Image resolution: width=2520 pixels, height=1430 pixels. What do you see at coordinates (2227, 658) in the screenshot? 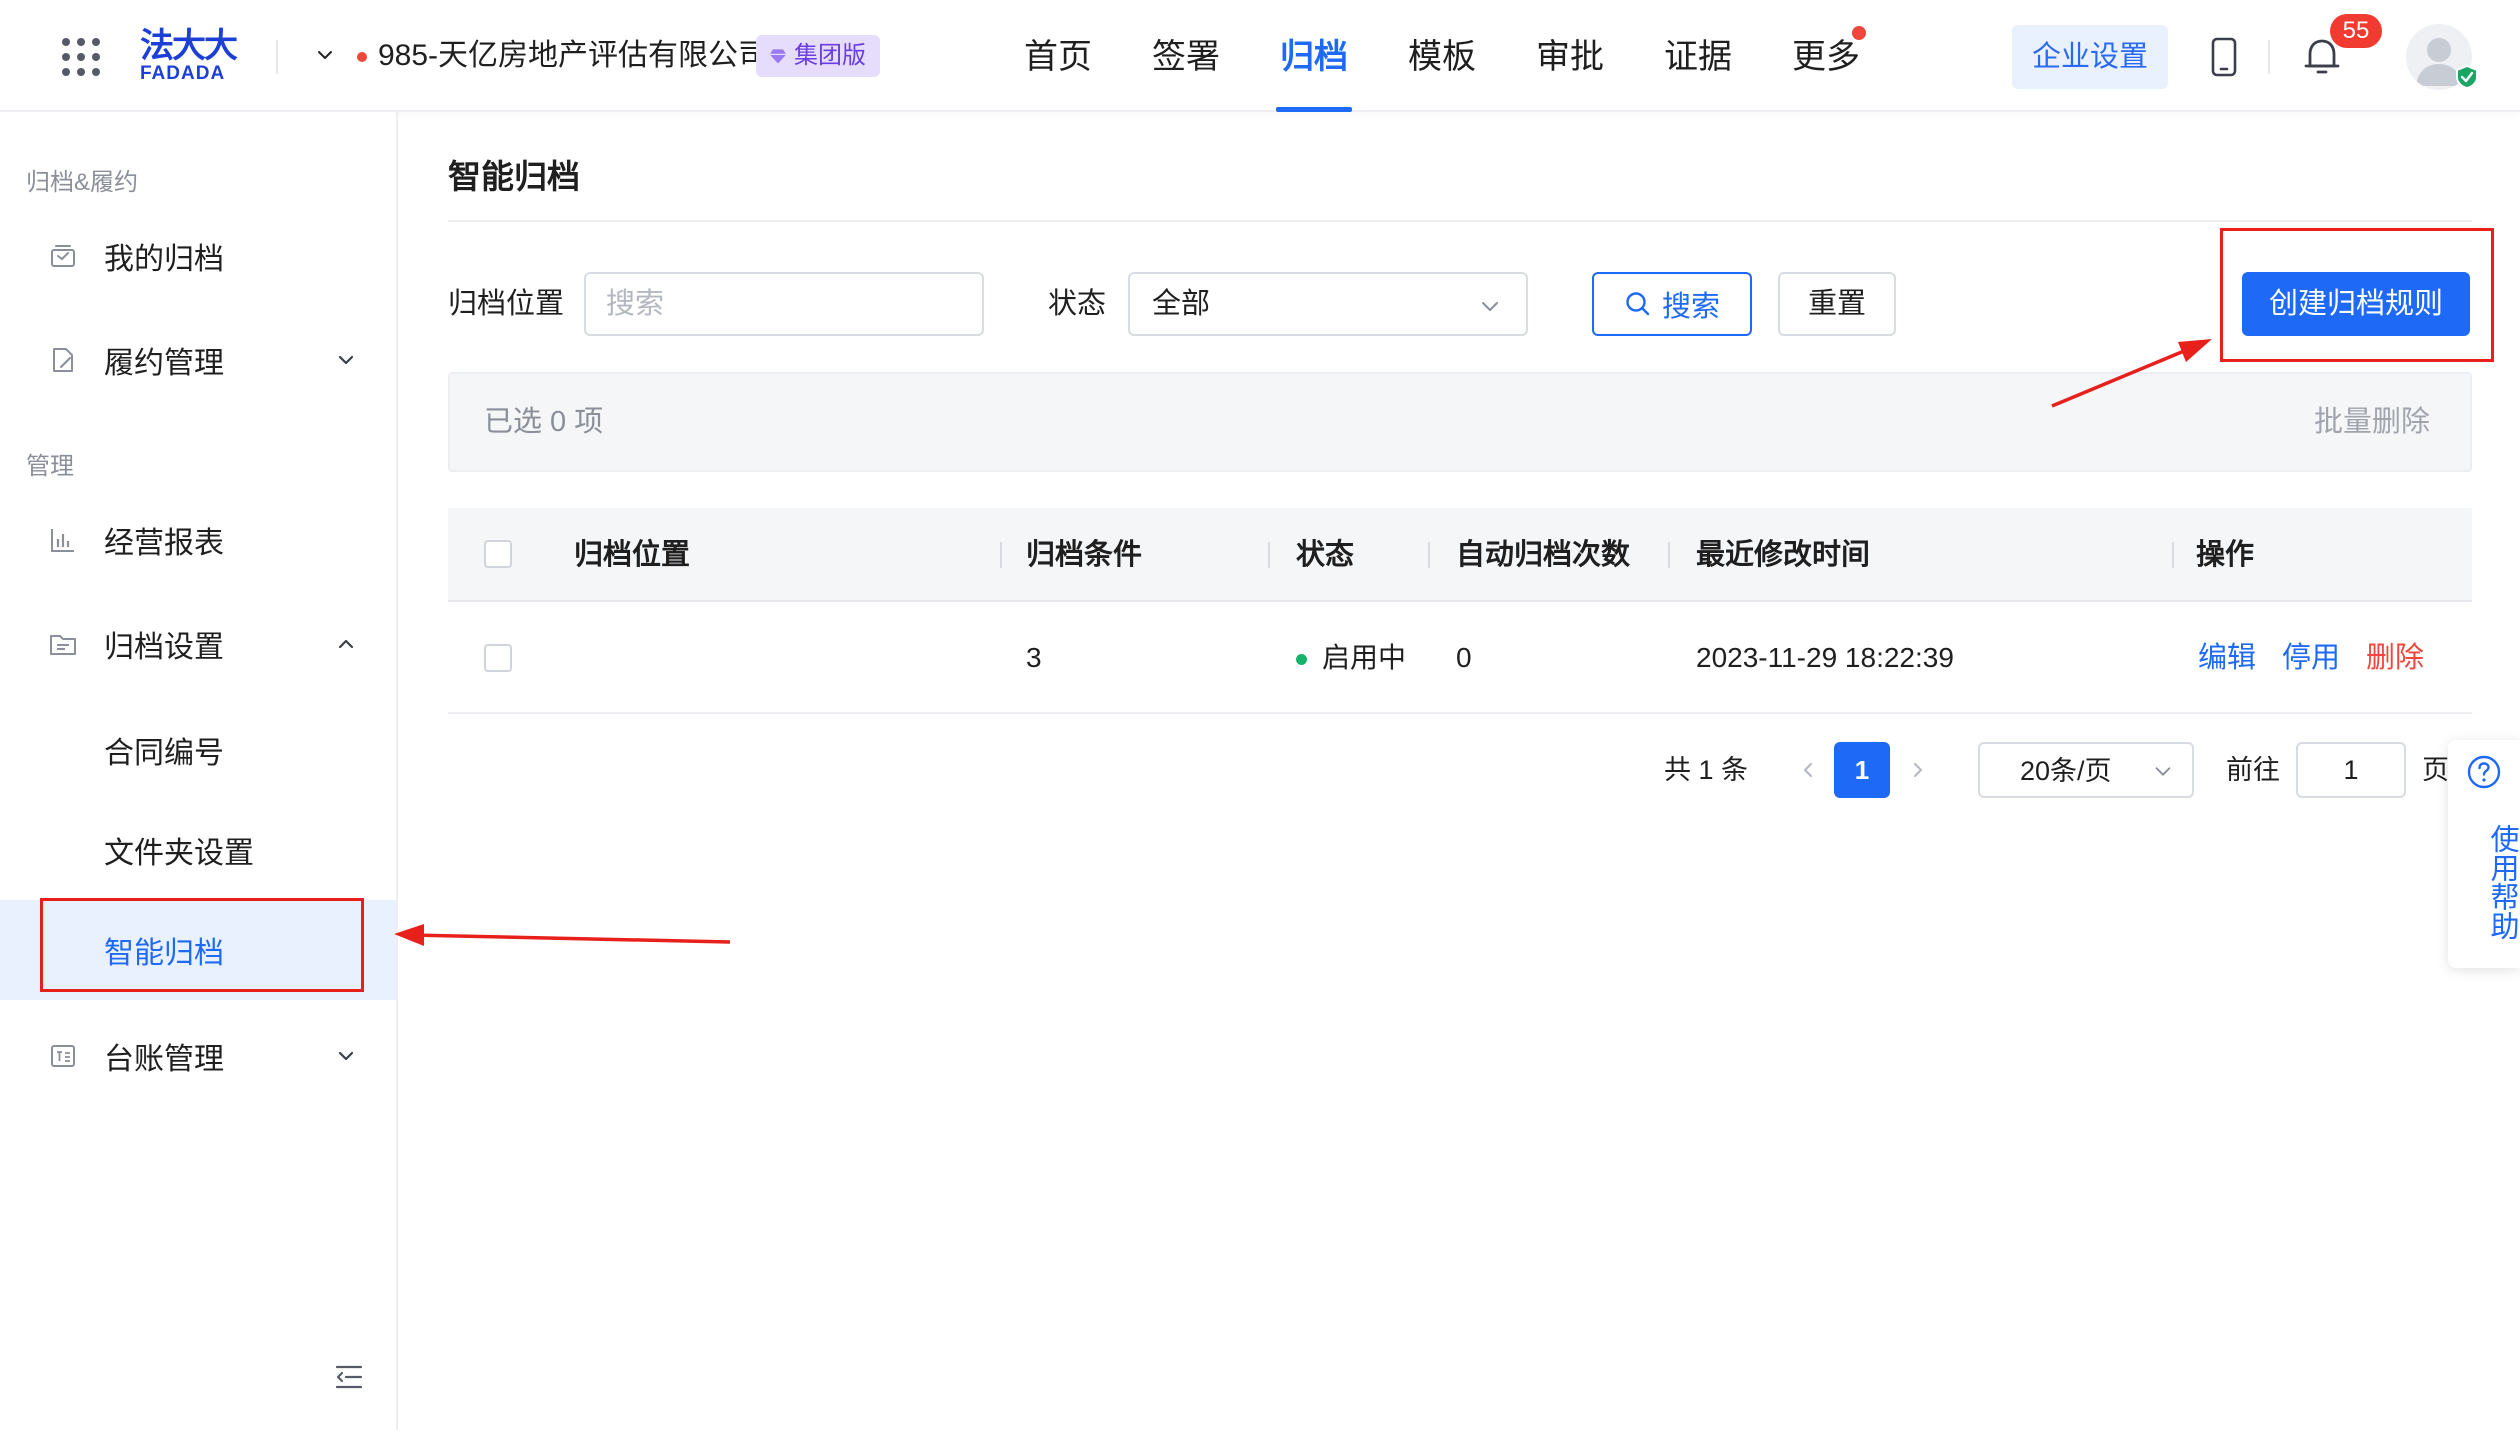
I see `edit-link: 编辑` at bounding box center [2227, 658].